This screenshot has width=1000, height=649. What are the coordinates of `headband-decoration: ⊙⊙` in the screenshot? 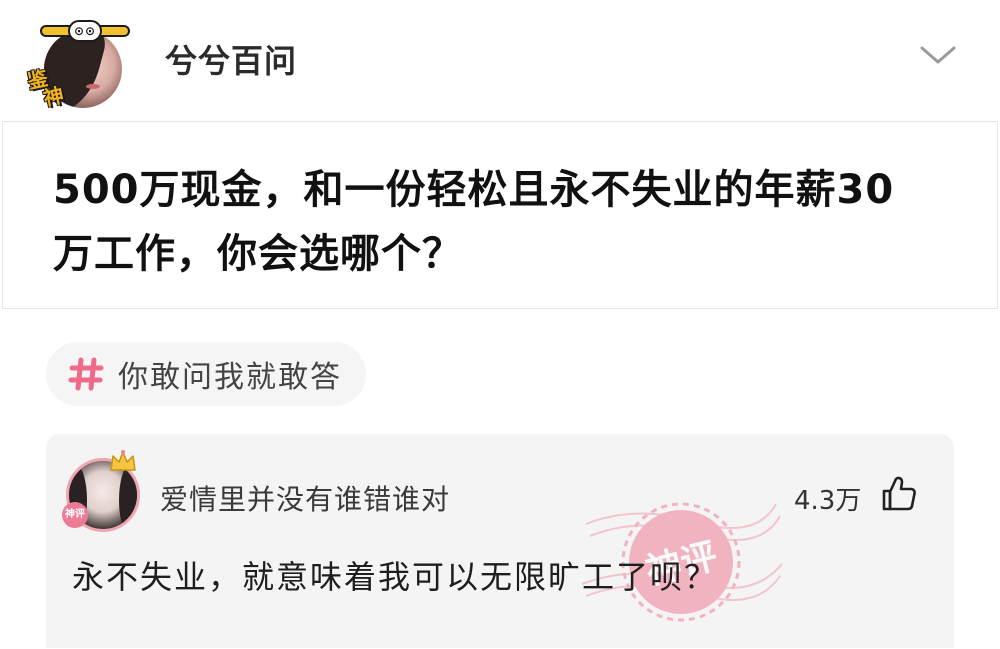 It's located at (85, 31).